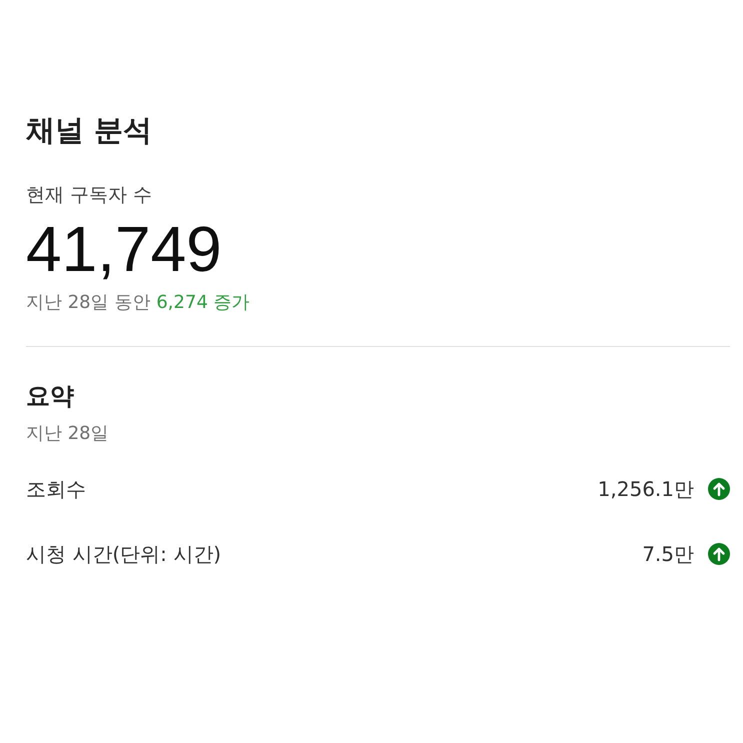 This screenshot has height=743, width=743. Describe the element at coordinates (124, 554) in the screenshot. I see `metric-label: 시청 시간(단위: 시간)` at that location.